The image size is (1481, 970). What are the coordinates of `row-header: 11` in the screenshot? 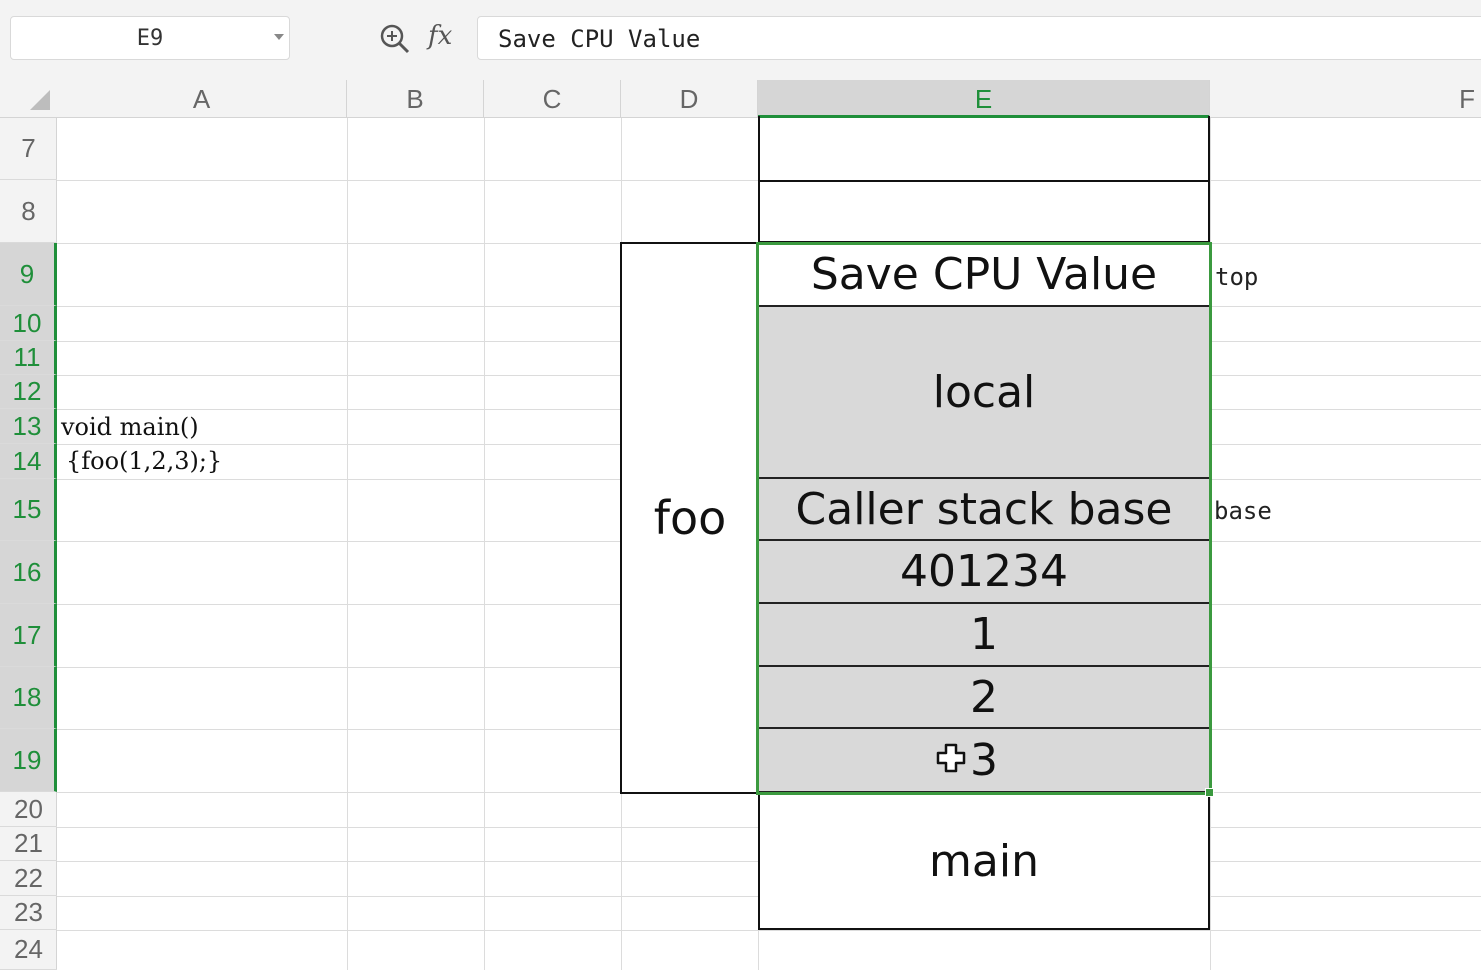 It's located at (28, 358).